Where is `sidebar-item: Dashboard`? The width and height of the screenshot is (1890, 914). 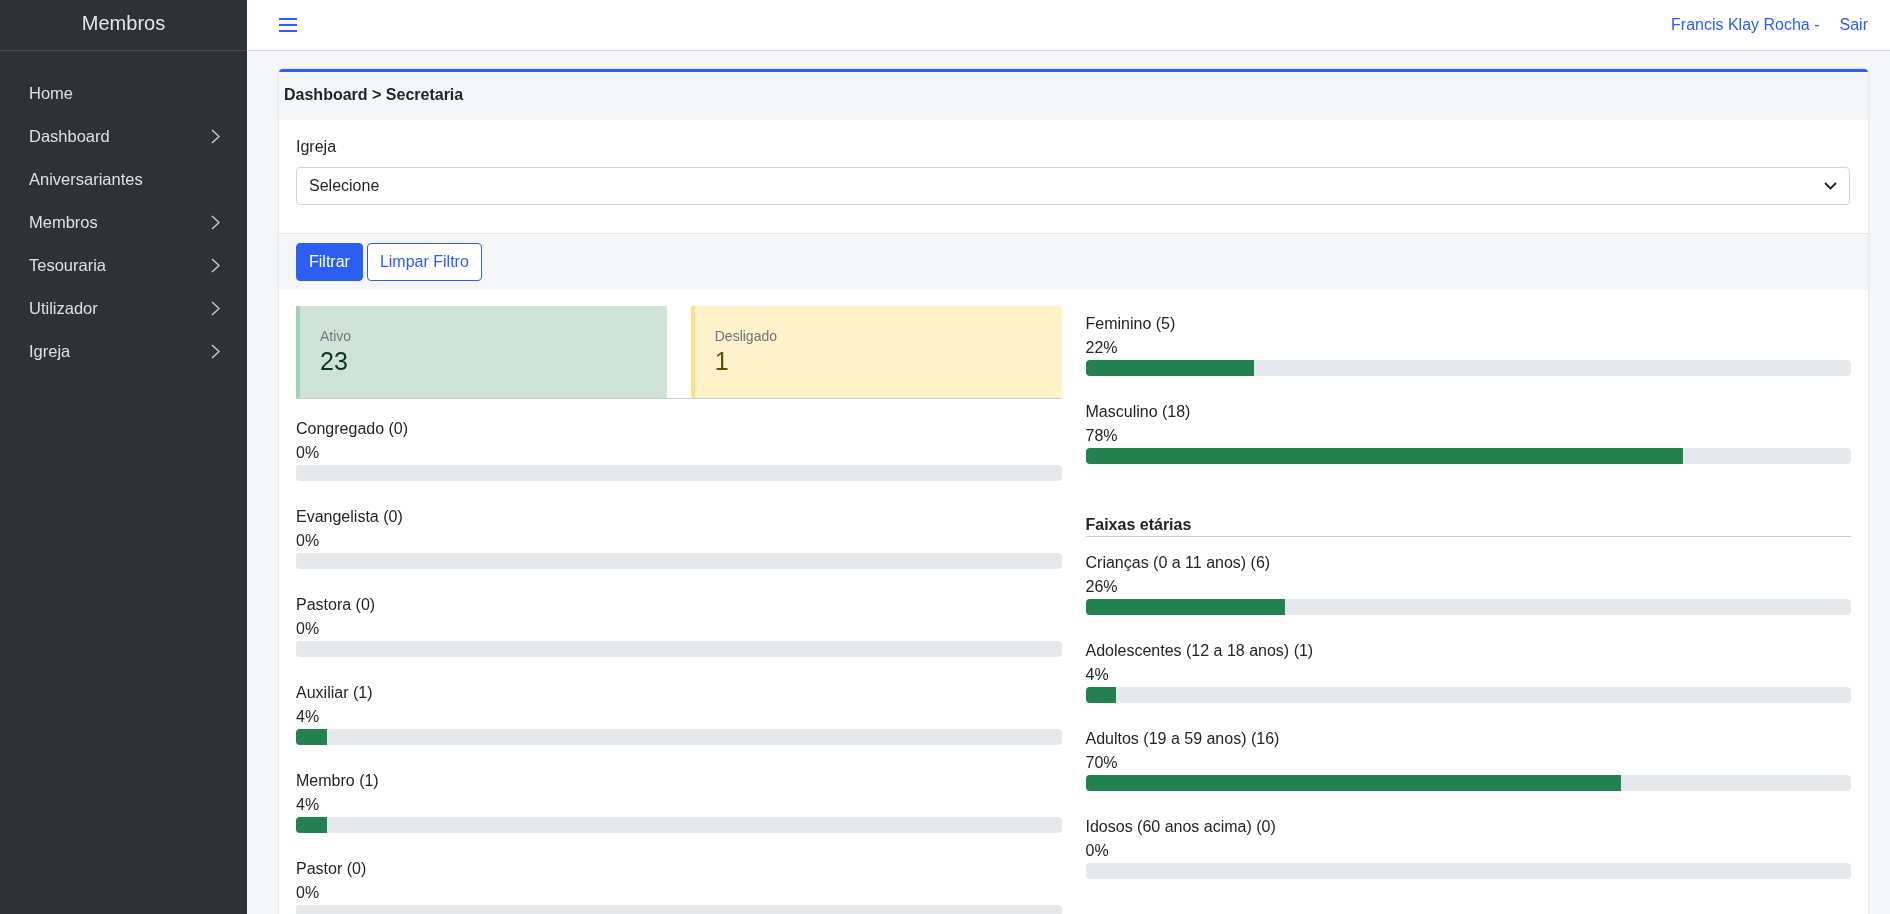
sidebar-item: Dashboard is located at coordinates (123, 136).